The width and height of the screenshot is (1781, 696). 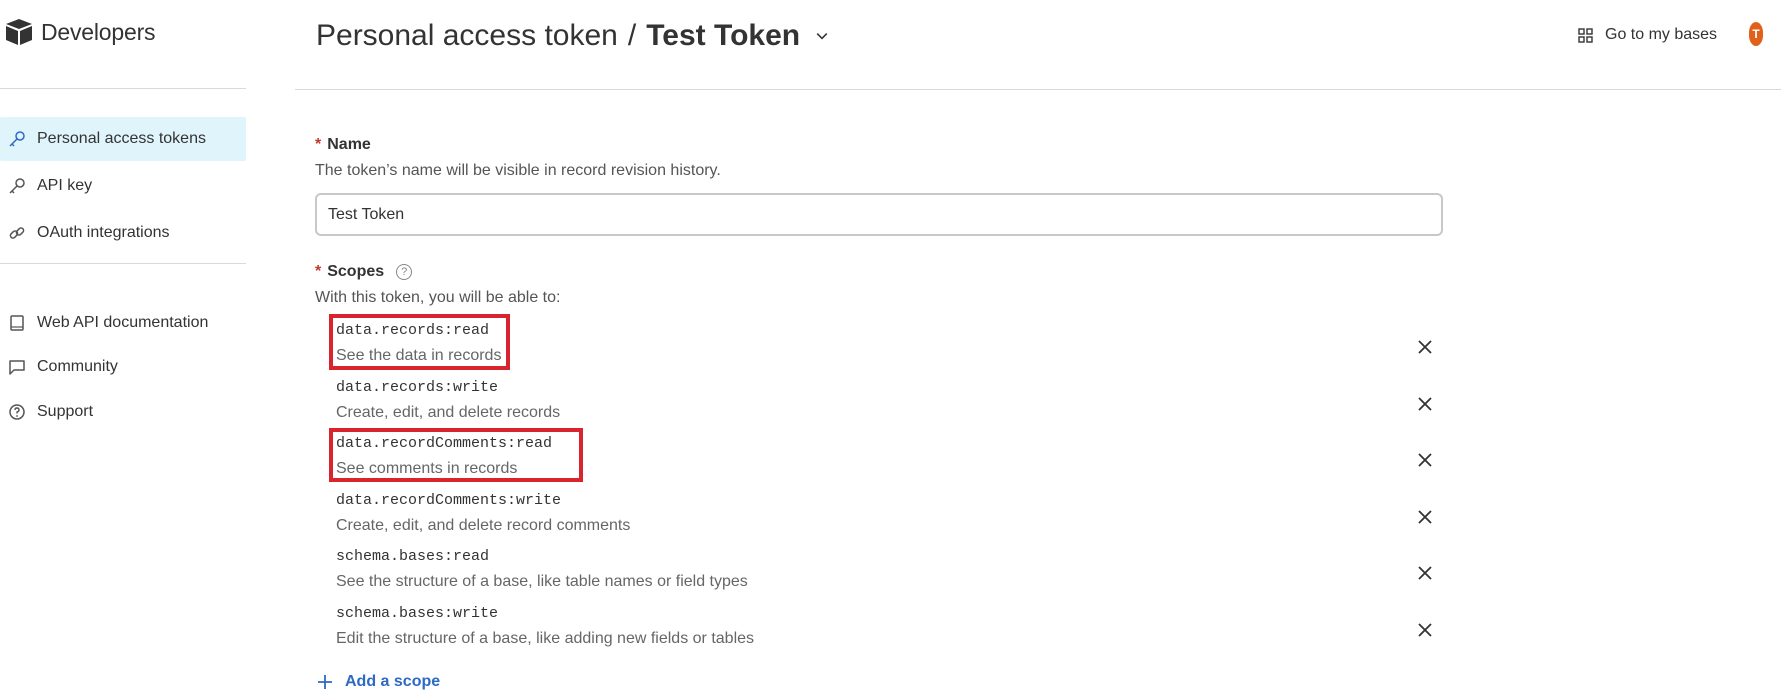 I want to click on scopes-label: * Scopes?, so click(x=364, y=272).